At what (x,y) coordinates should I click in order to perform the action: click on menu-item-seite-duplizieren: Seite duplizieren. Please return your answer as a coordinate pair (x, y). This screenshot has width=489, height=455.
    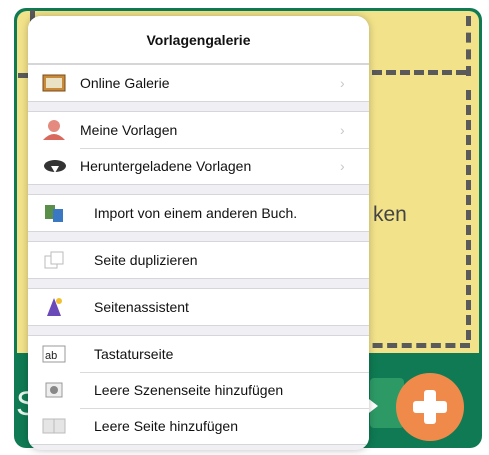
    Looking at the image, I should click on (198, 260).